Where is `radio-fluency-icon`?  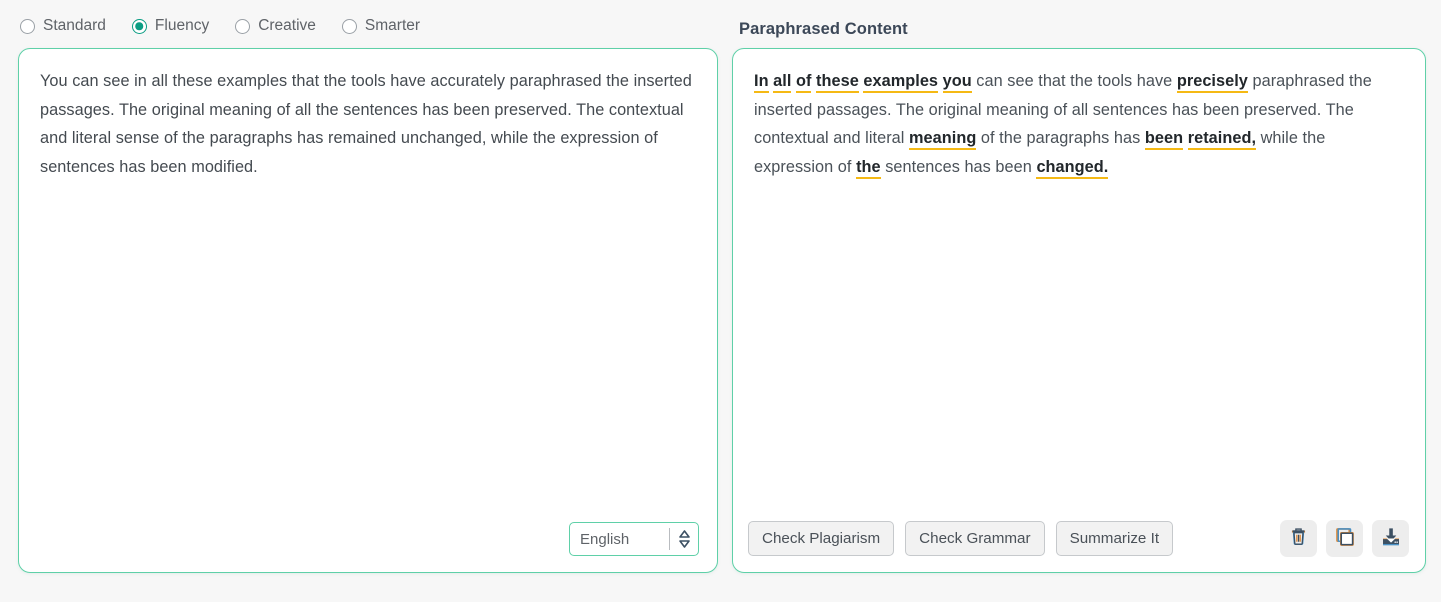 radio-fluency-icon is located at coordinates (139, 26).